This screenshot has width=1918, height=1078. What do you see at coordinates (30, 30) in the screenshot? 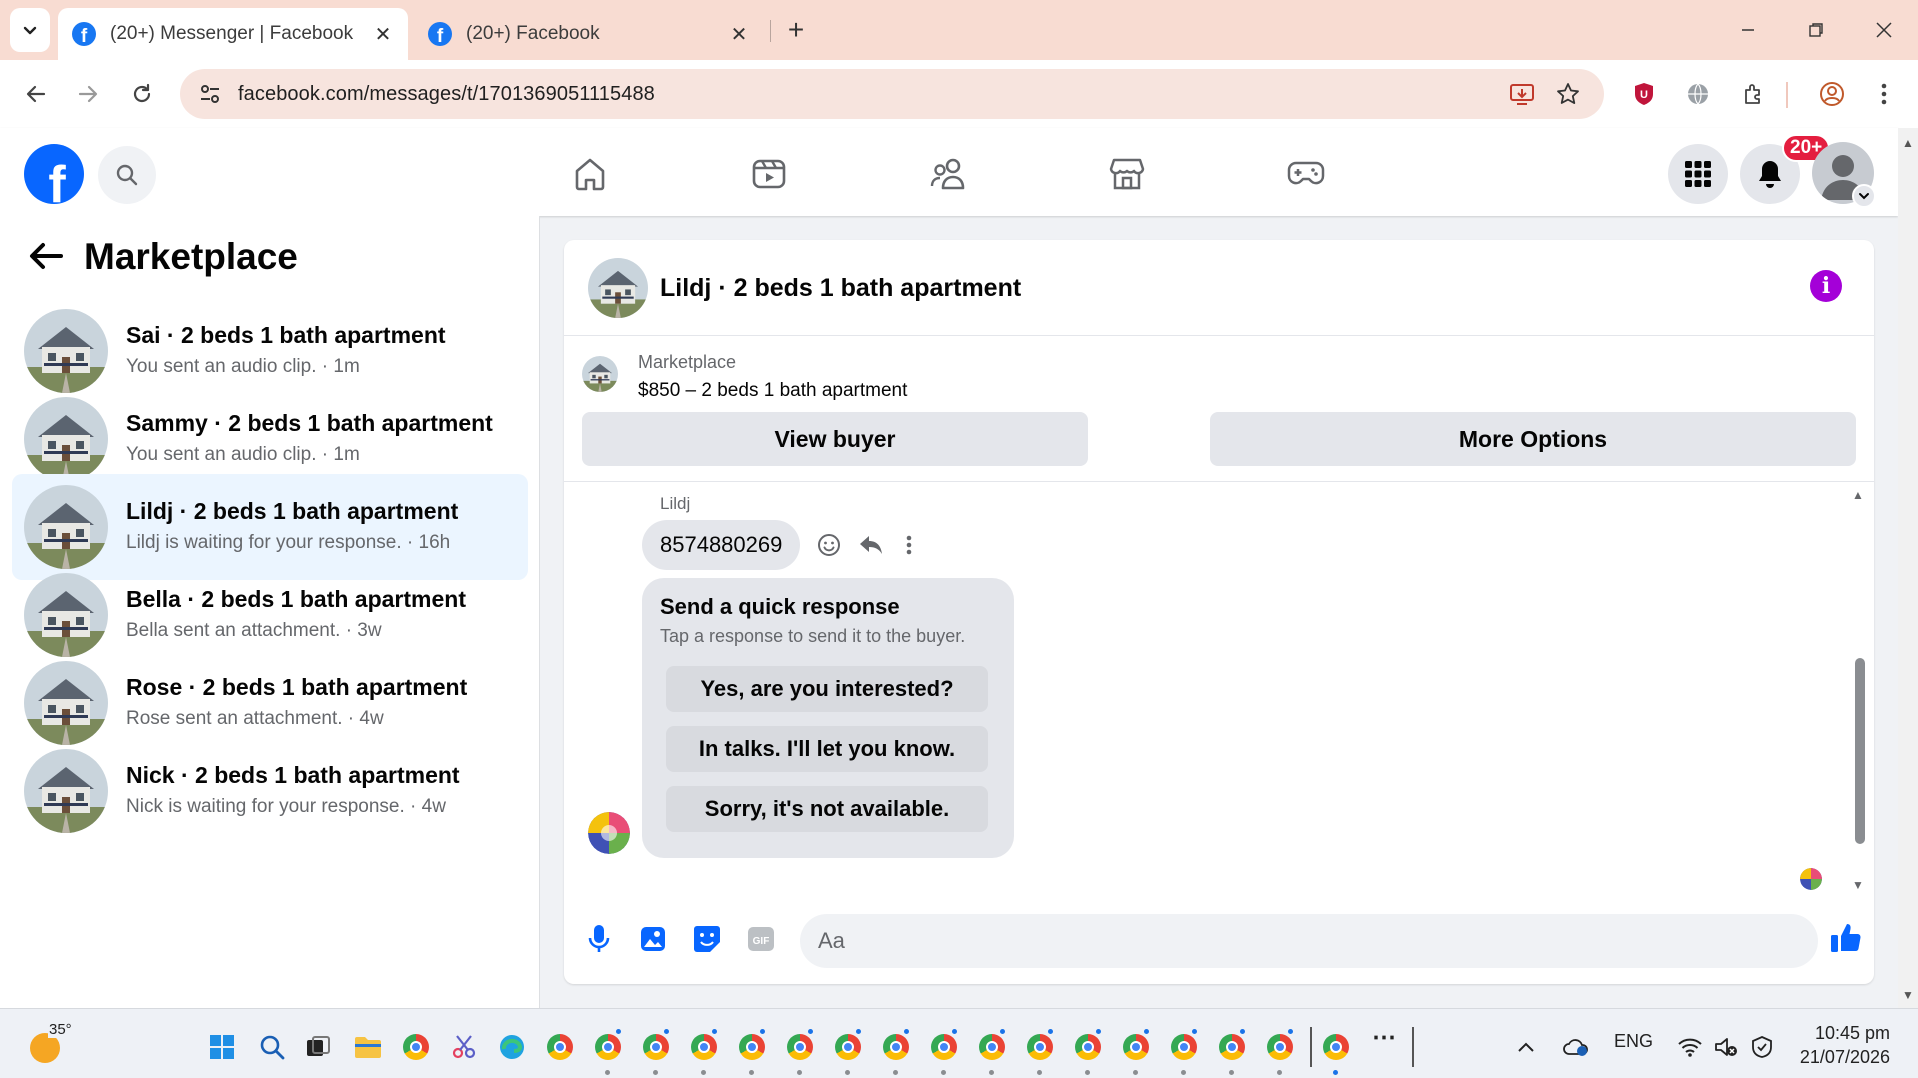
I see `tab-search-button` at bounding box center [30, 30].